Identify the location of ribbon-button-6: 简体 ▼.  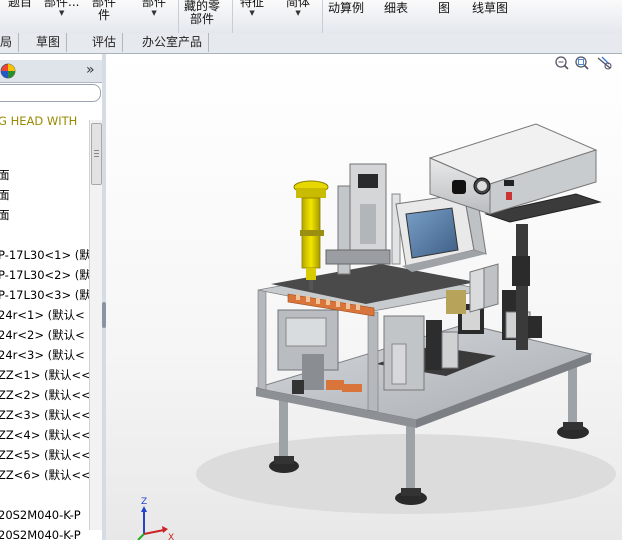
(298, 9).